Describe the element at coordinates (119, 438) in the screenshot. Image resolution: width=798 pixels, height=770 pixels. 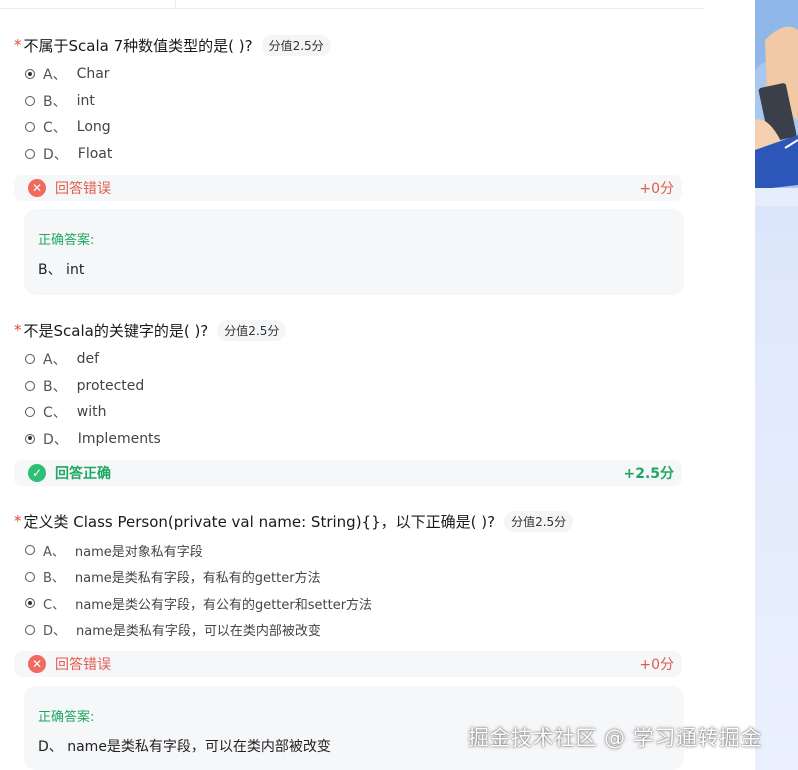
I see `option-text: Implements` at that location.